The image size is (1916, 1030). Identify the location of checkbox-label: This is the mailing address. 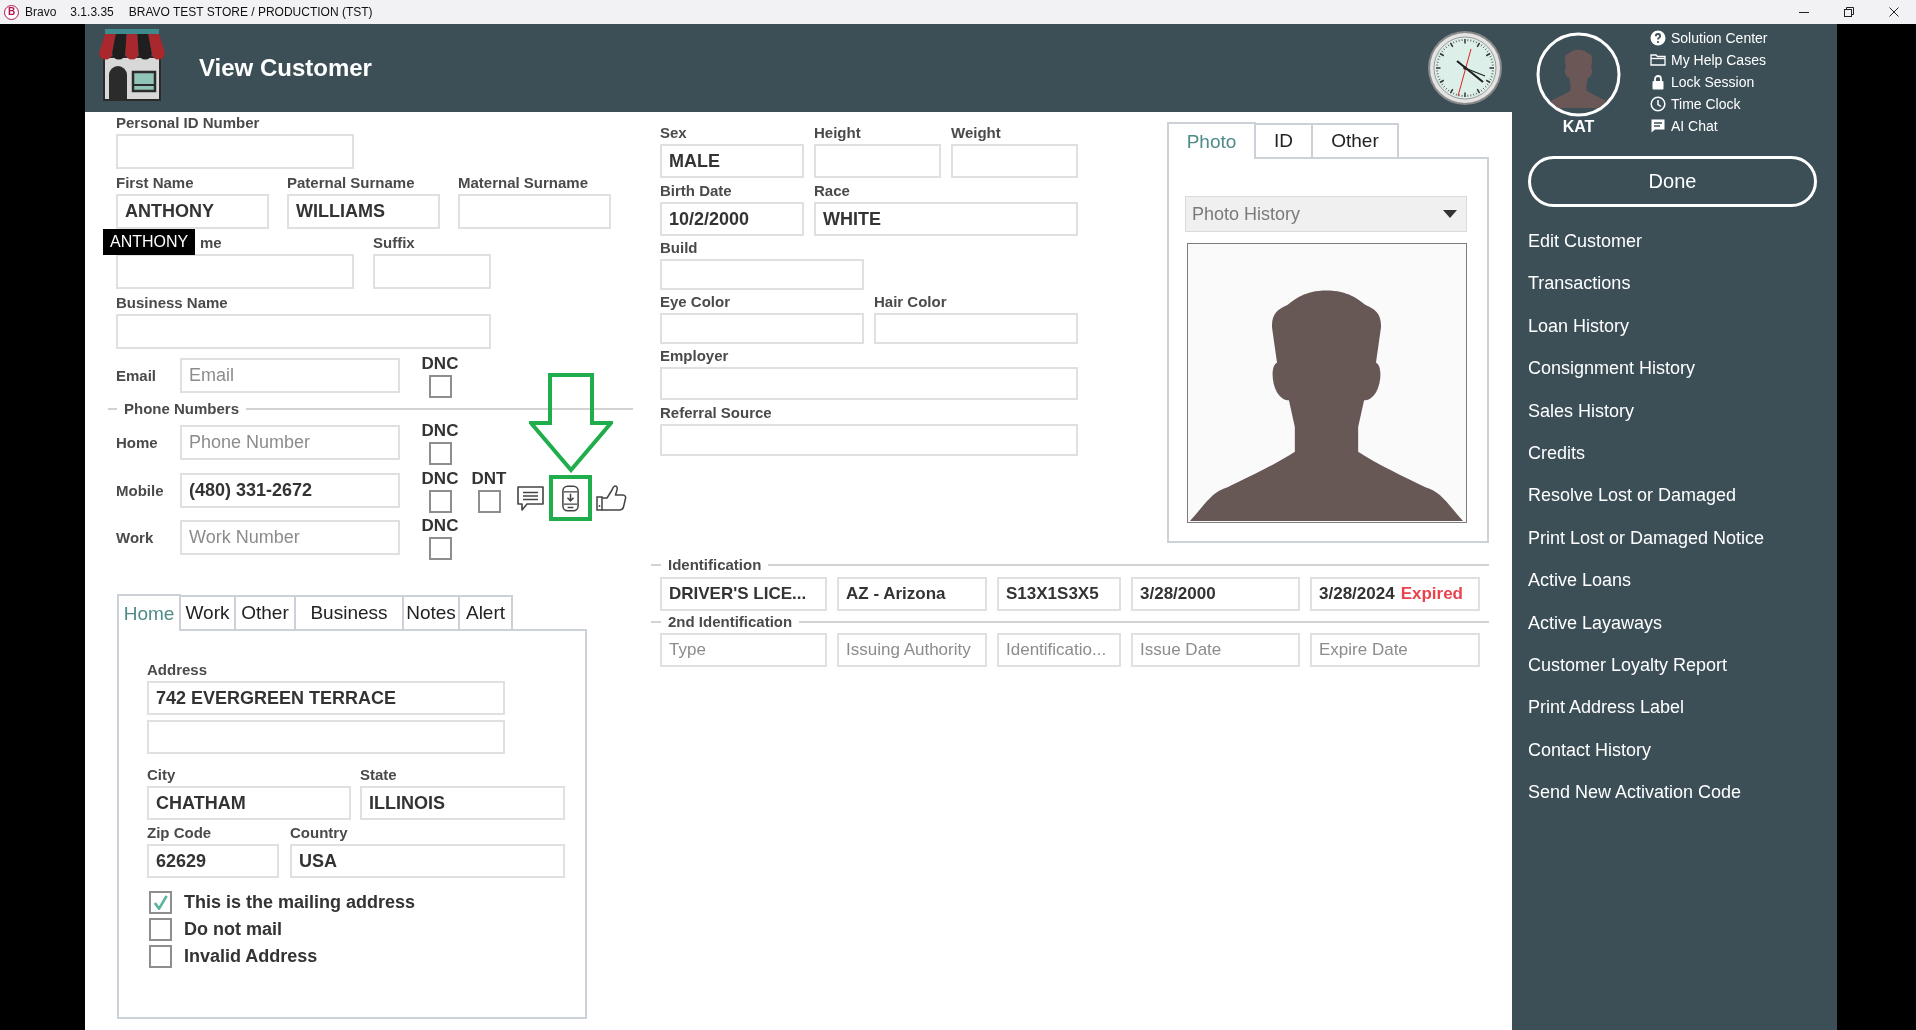
(300, 902).